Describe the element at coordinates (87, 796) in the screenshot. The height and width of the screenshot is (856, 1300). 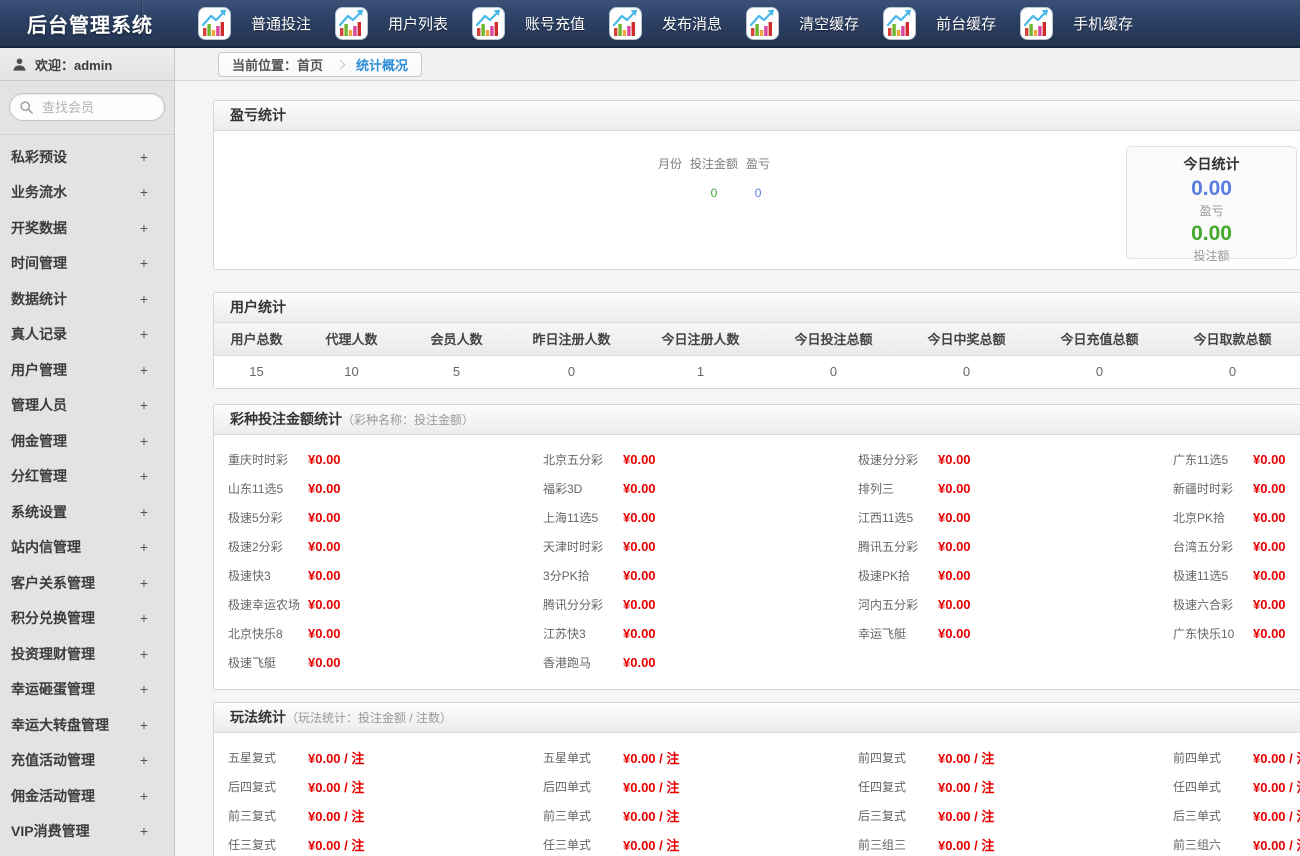
I see `sidebar-item-commission-activity: 佣金活动管理 +` at that location.